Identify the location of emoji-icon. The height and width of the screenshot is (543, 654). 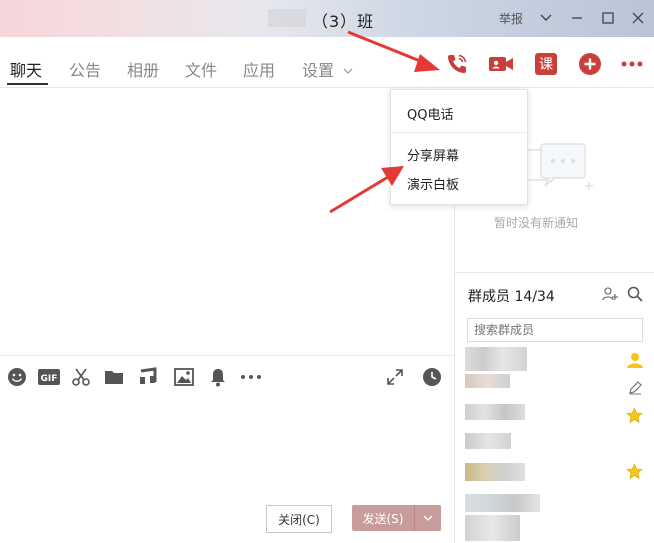
(17, 377).